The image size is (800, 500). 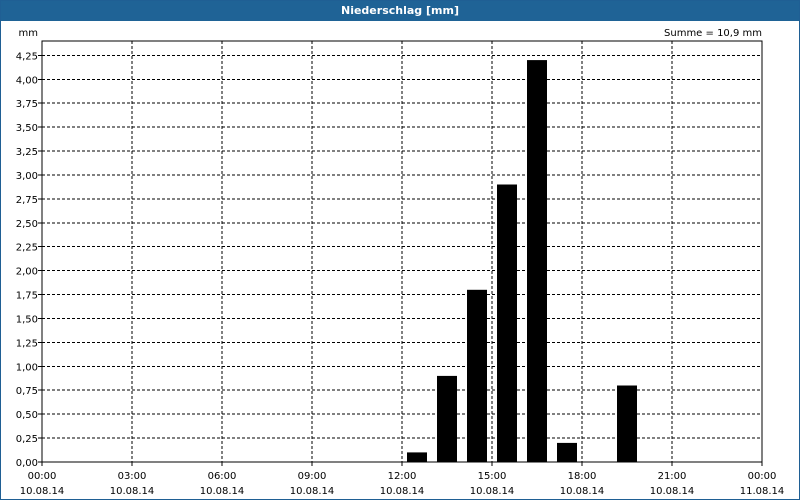 What do you see at coordinates (402, 476) in the screenshot?
I see `x-tick-time: 12:00` at bounding box center [402, 476].